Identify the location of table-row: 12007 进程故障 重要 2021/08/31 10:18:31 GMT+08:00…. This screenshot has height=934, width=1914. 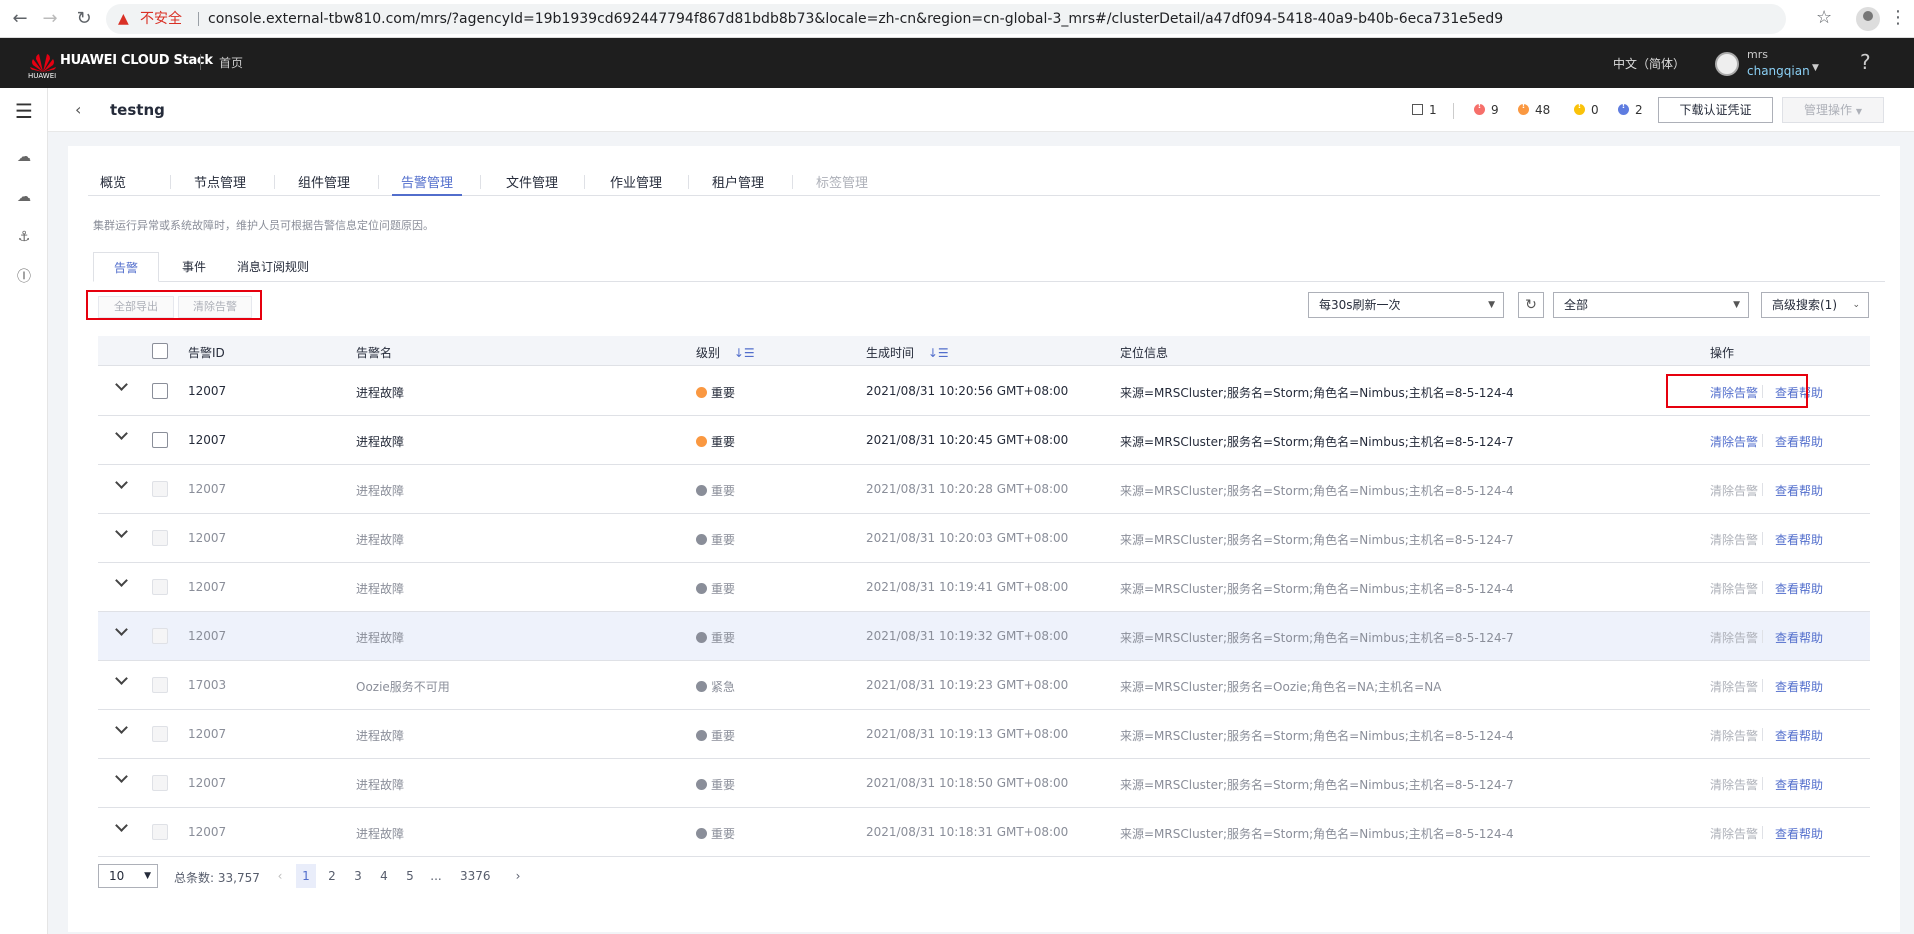
(984, 832).